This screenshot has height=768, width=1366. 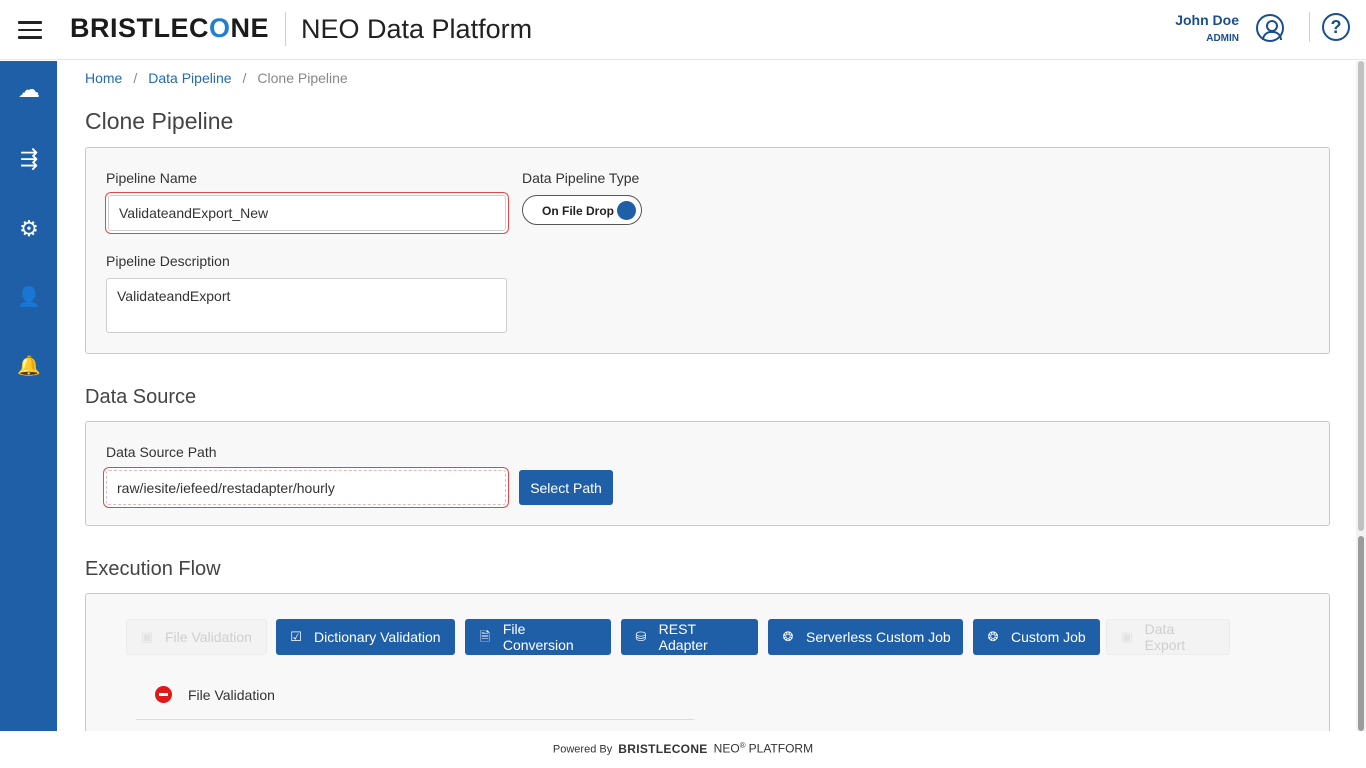 I want to click on step-serverless-custom-job-button: ❂ Serverless Custom Job, so click(x=865, y=637).